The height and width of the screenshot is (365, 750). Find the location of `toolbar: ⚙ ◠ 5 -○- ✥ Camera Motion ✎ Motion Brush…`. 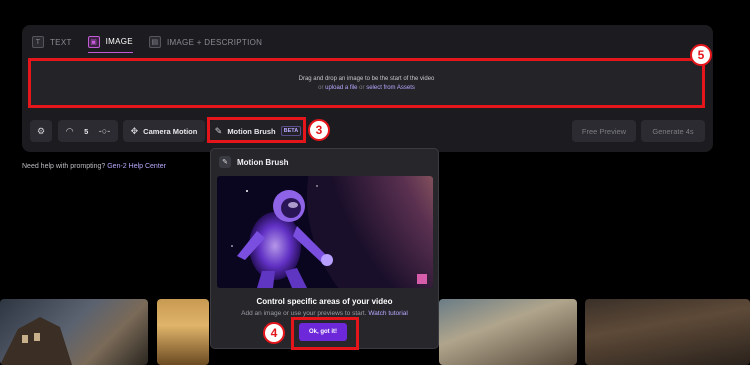

toolbar: ⚙ ◠ 5 -○- ✥ Camera Motion ✎ Motion Brush… is located at coordinates (367, 131).